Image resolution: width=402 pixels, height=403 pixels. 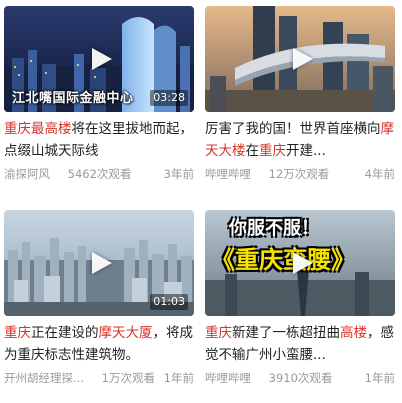 I want to click on video-duration: 03:28, so click(x=169, y=98).